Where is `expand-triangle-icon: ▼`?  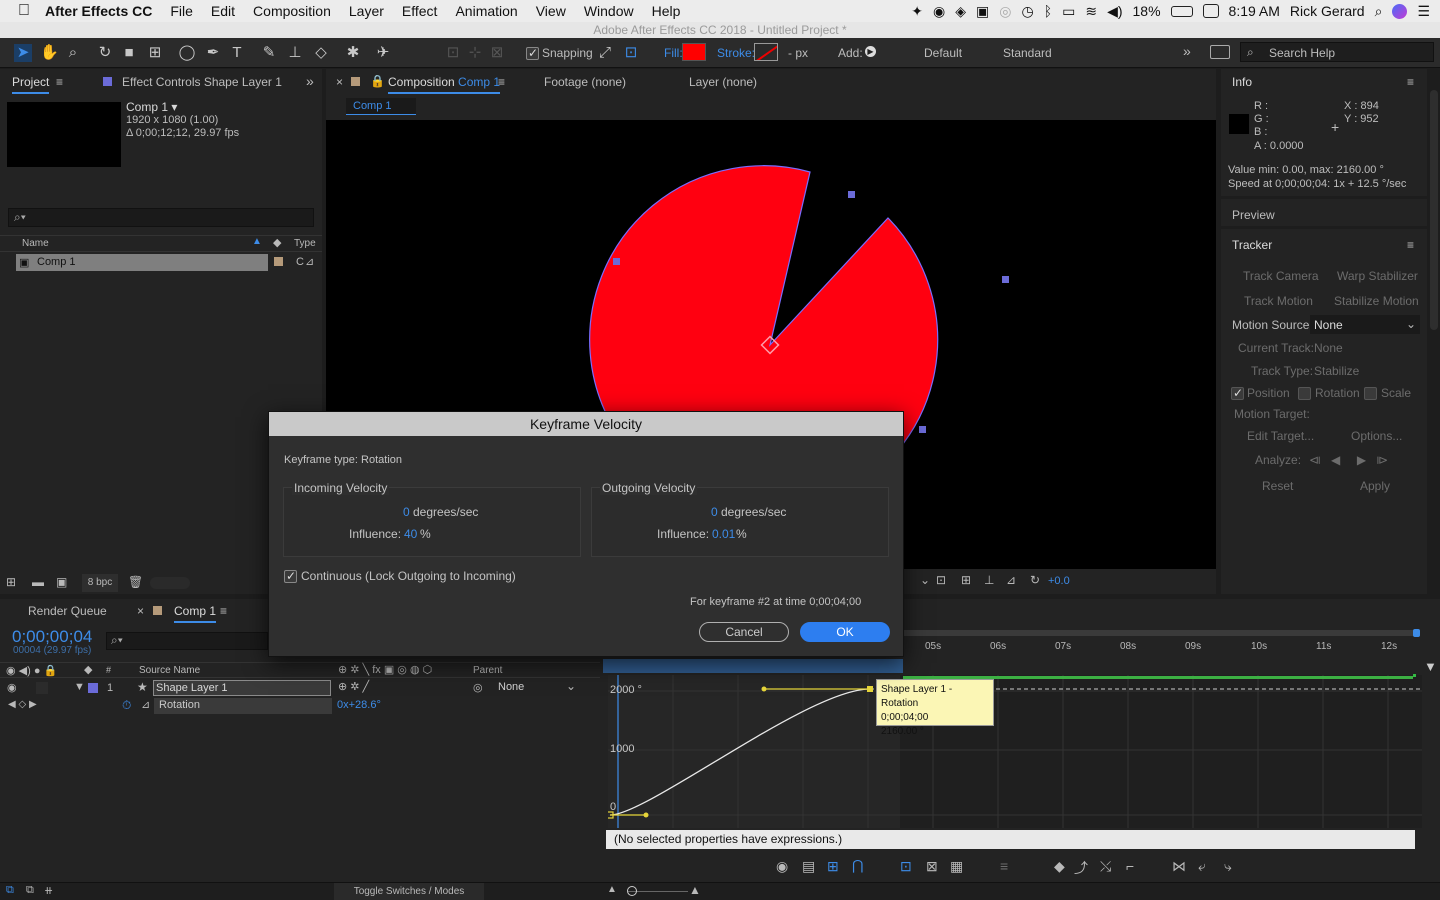 expand-triangle-icon: ▼ is located at coordinates (79, 687).